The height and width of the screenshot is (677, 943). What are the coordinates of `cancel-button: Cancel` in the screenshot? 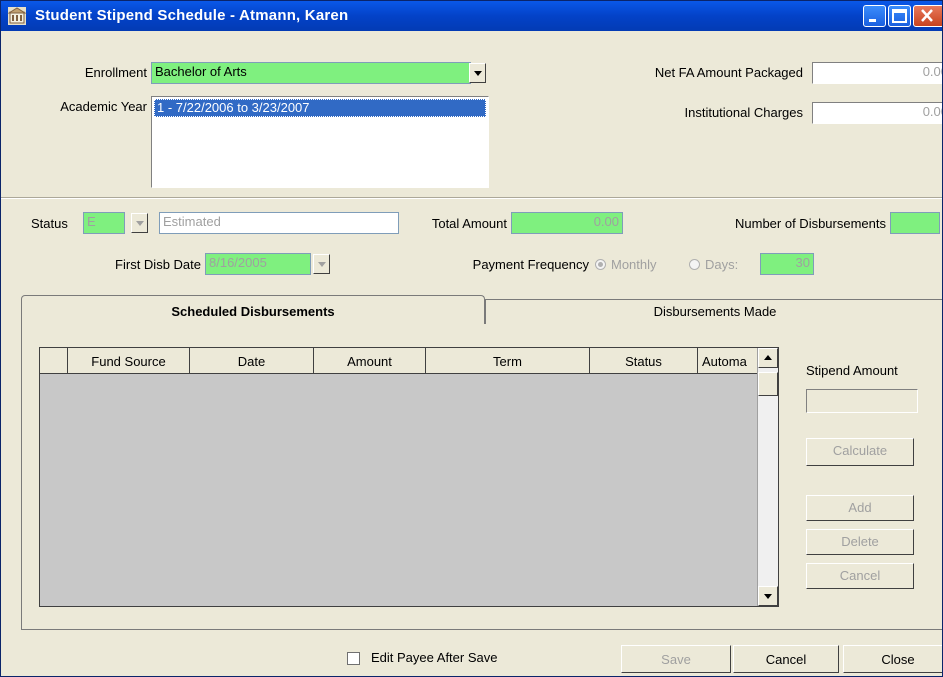 It's located at (786, 659).